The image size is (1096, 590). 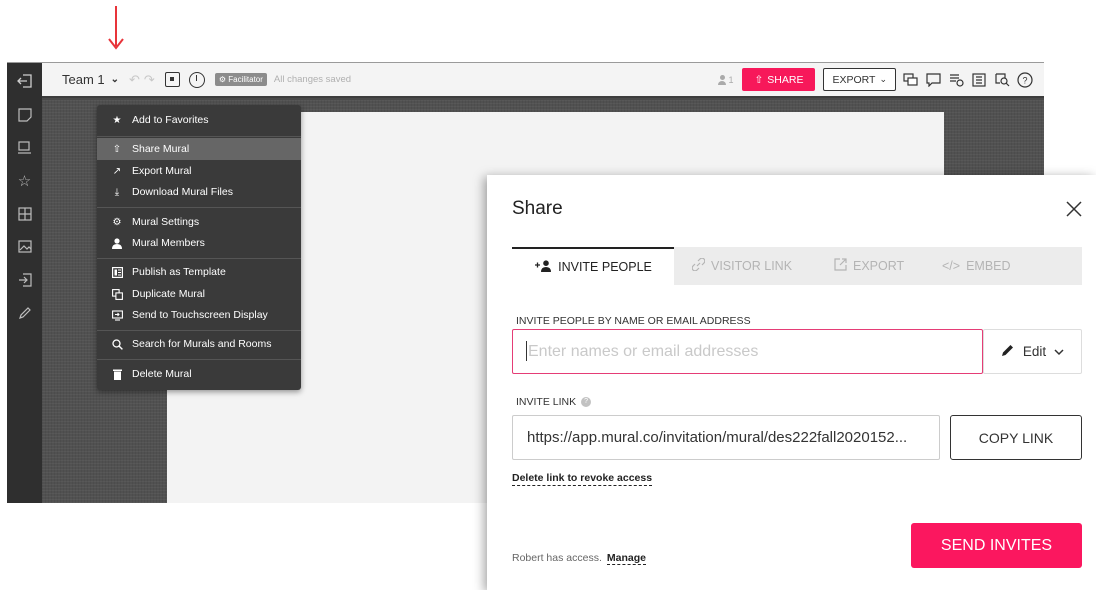 I want to click on manage-link: Manage, so click(x=626, y=558).